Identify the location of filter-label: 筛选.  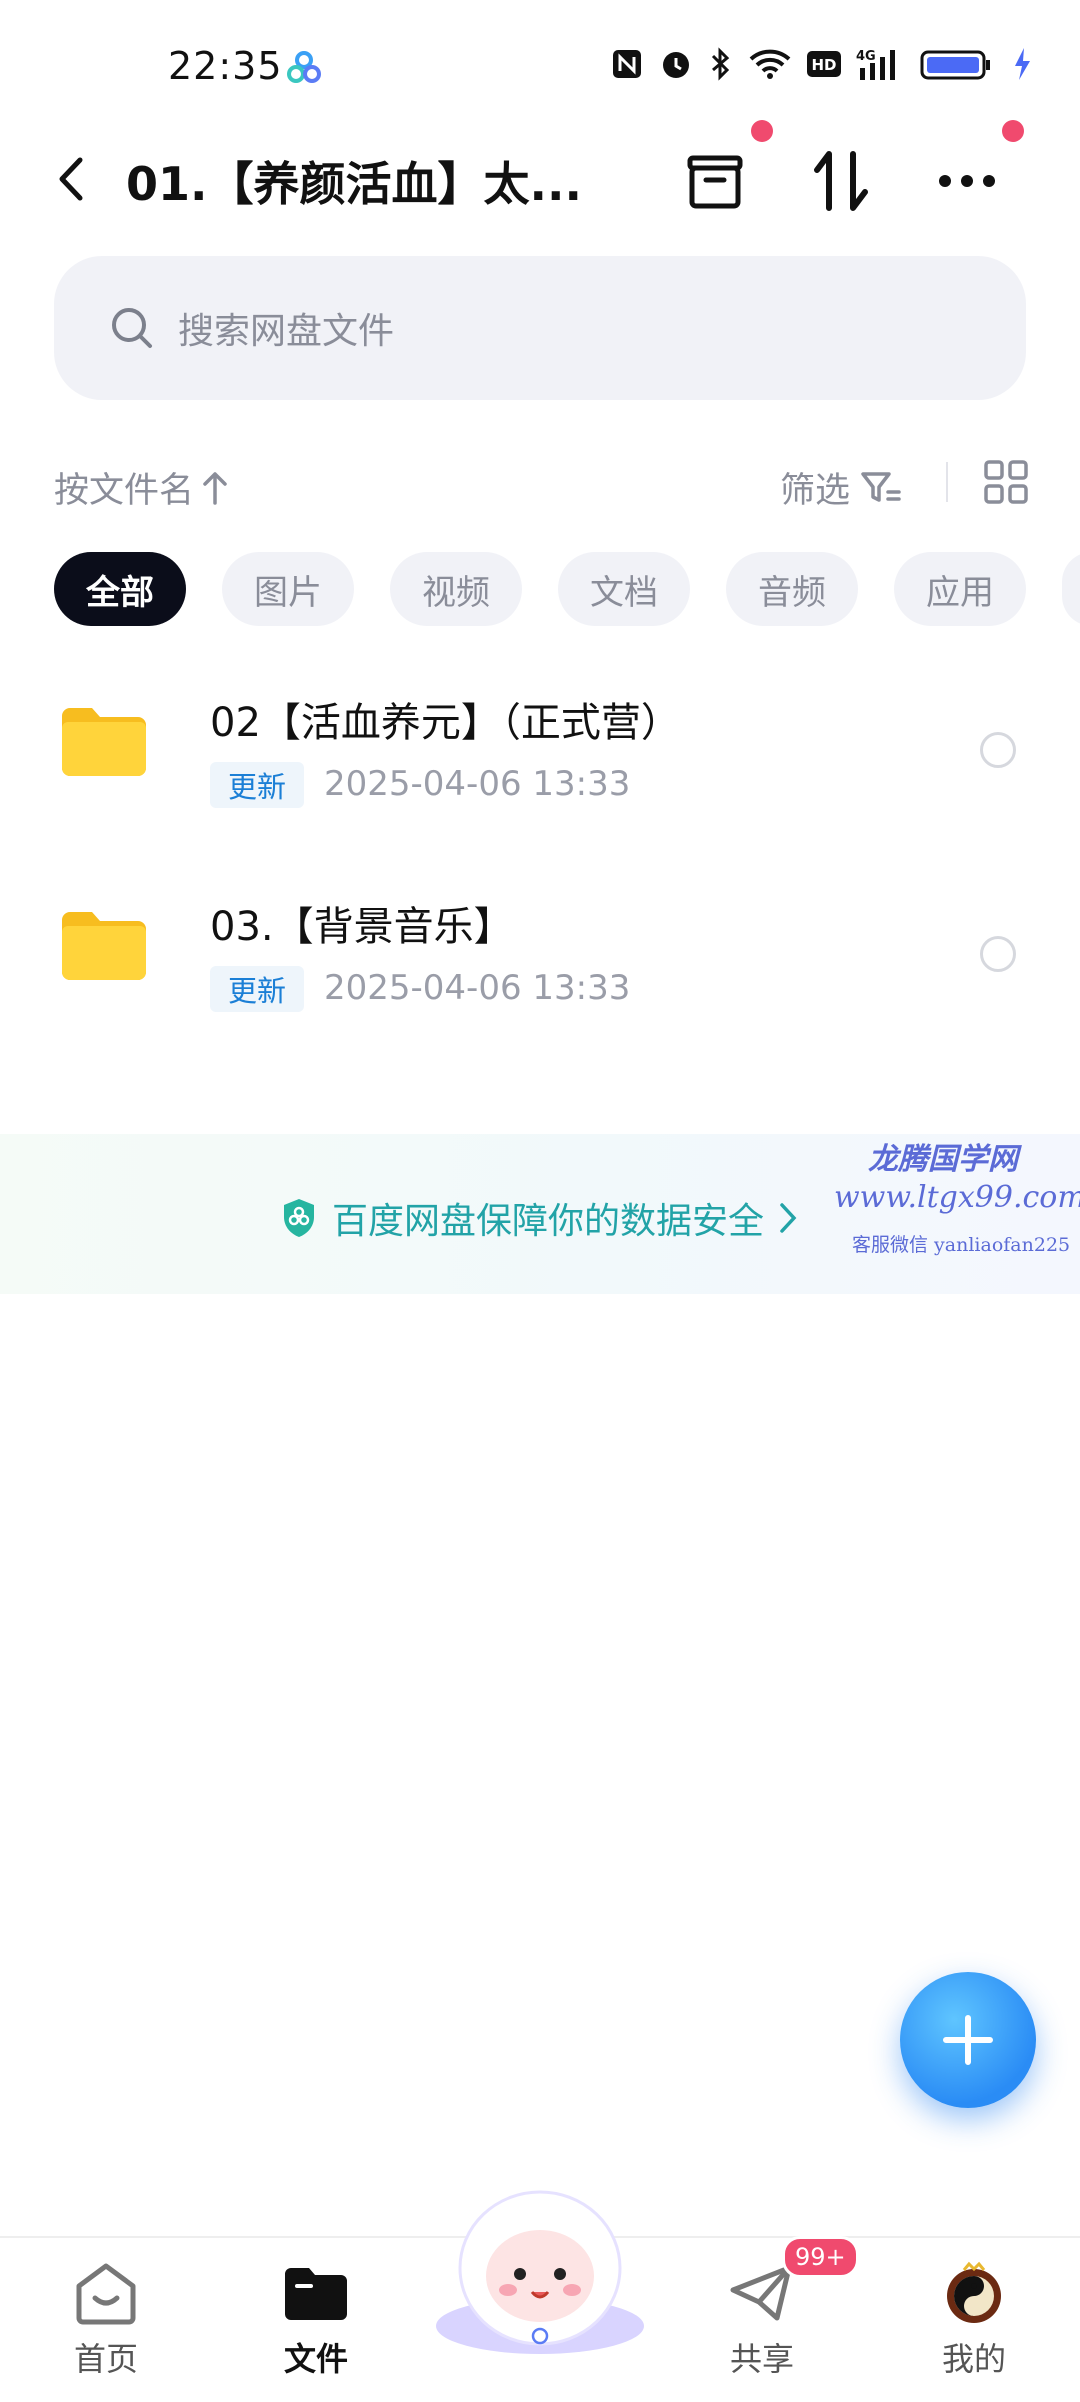
(815, 491).